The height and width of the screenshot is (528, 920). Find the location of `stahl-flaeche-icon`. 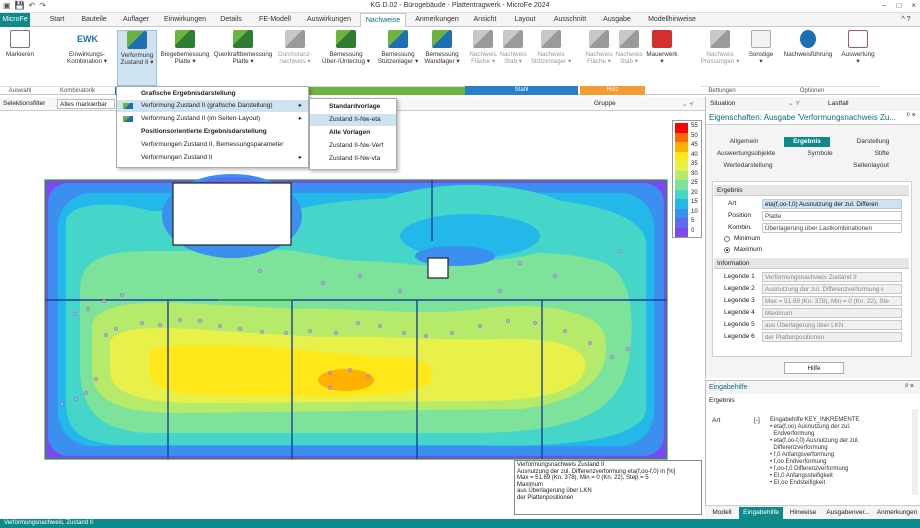

stahl-flaeche-icon is located at coordinates (483, 39).